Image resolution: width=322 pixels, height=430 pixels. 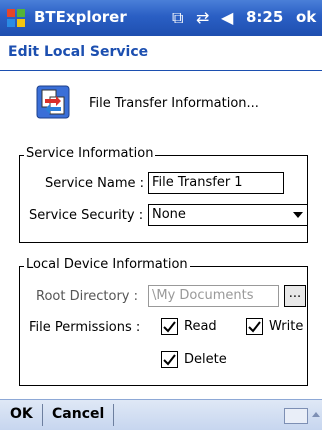 What do you see at coordinates (264, 17) in the screenshot?
I see `clock: 8:25` at bounding box center [264, 17].